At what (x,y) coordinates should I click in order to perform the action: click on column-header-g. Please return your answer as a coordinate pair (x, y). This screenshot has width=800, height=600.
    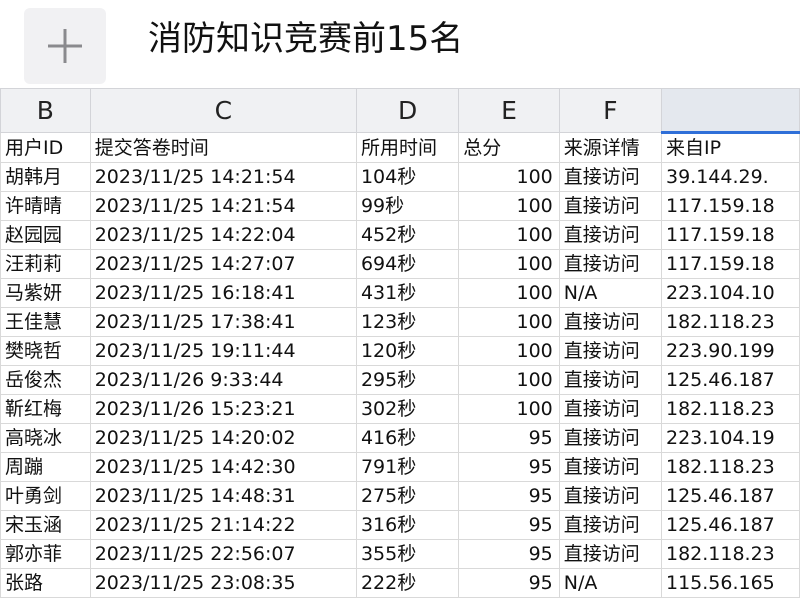
    Looking at the image, I should click on (730, 111).